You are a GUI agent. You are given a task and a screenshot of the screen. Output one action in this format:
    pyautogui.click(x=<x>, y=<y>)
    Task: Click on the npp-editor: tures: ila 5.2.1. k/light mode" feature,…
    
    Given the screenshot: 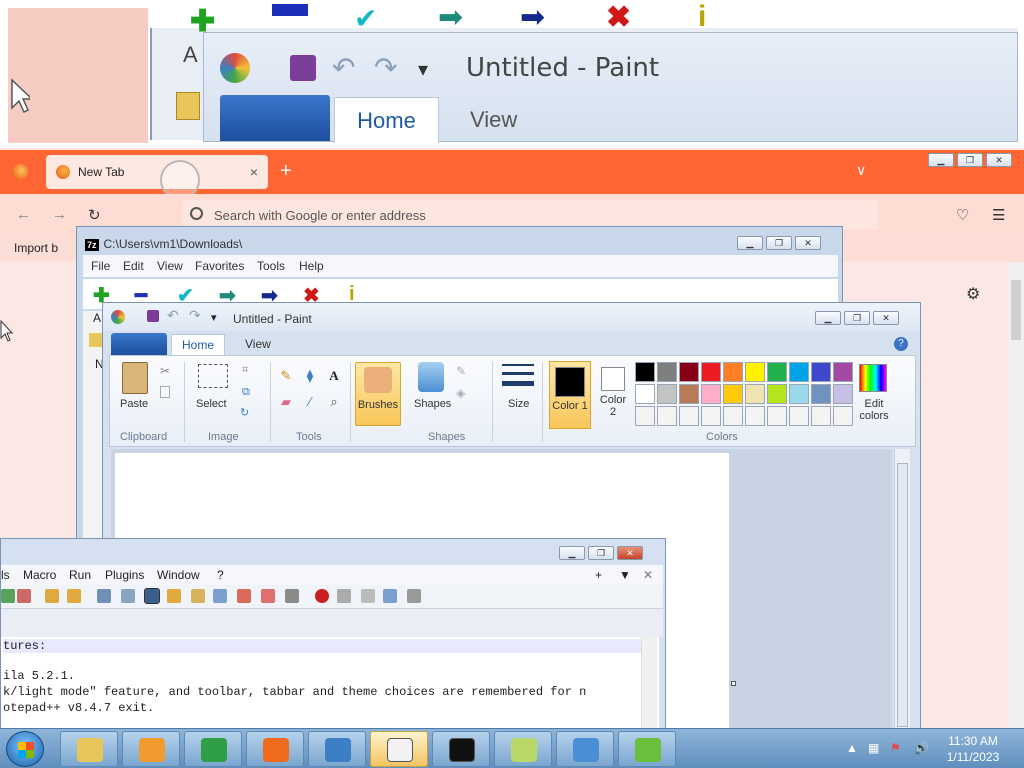 What is the action you would take?
    pyautogui.click(x=330, y=683)
    